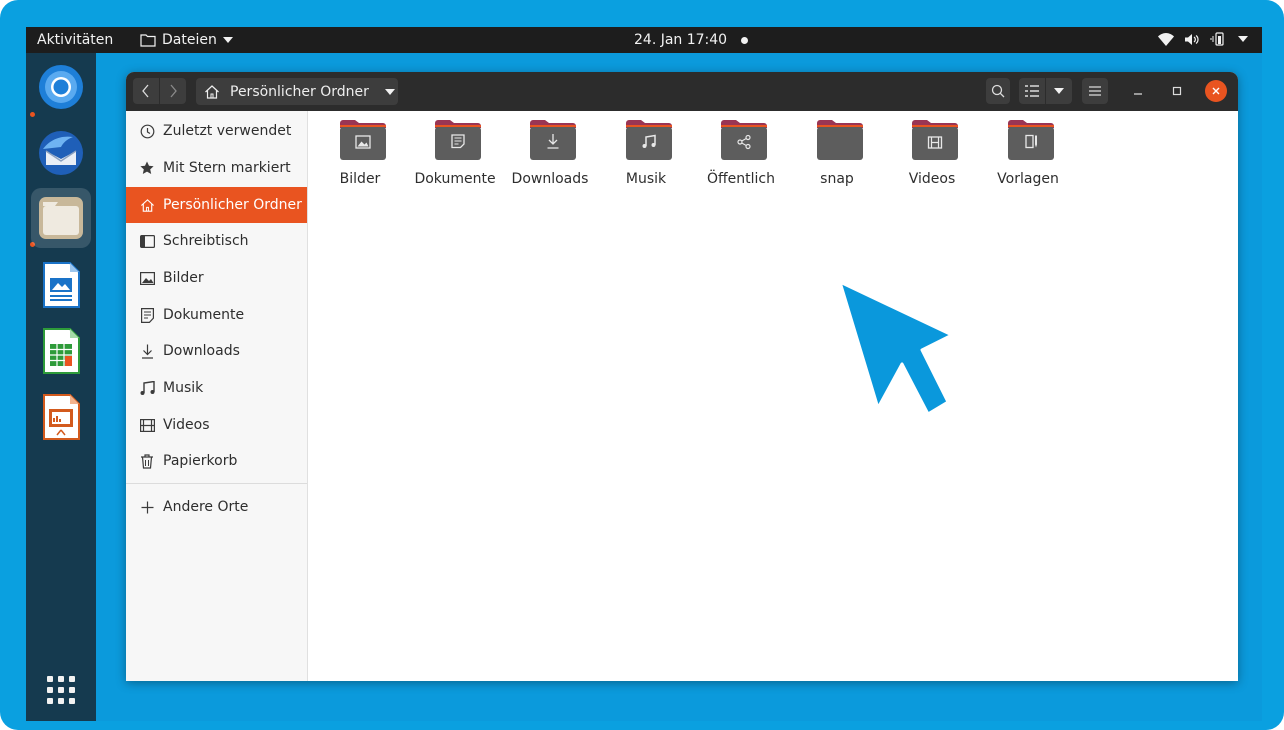  What do you see at coordinates (75, 40) in the screenshot?
I see `activities-button: Aktivitäten` at bounding box center [75, 40].